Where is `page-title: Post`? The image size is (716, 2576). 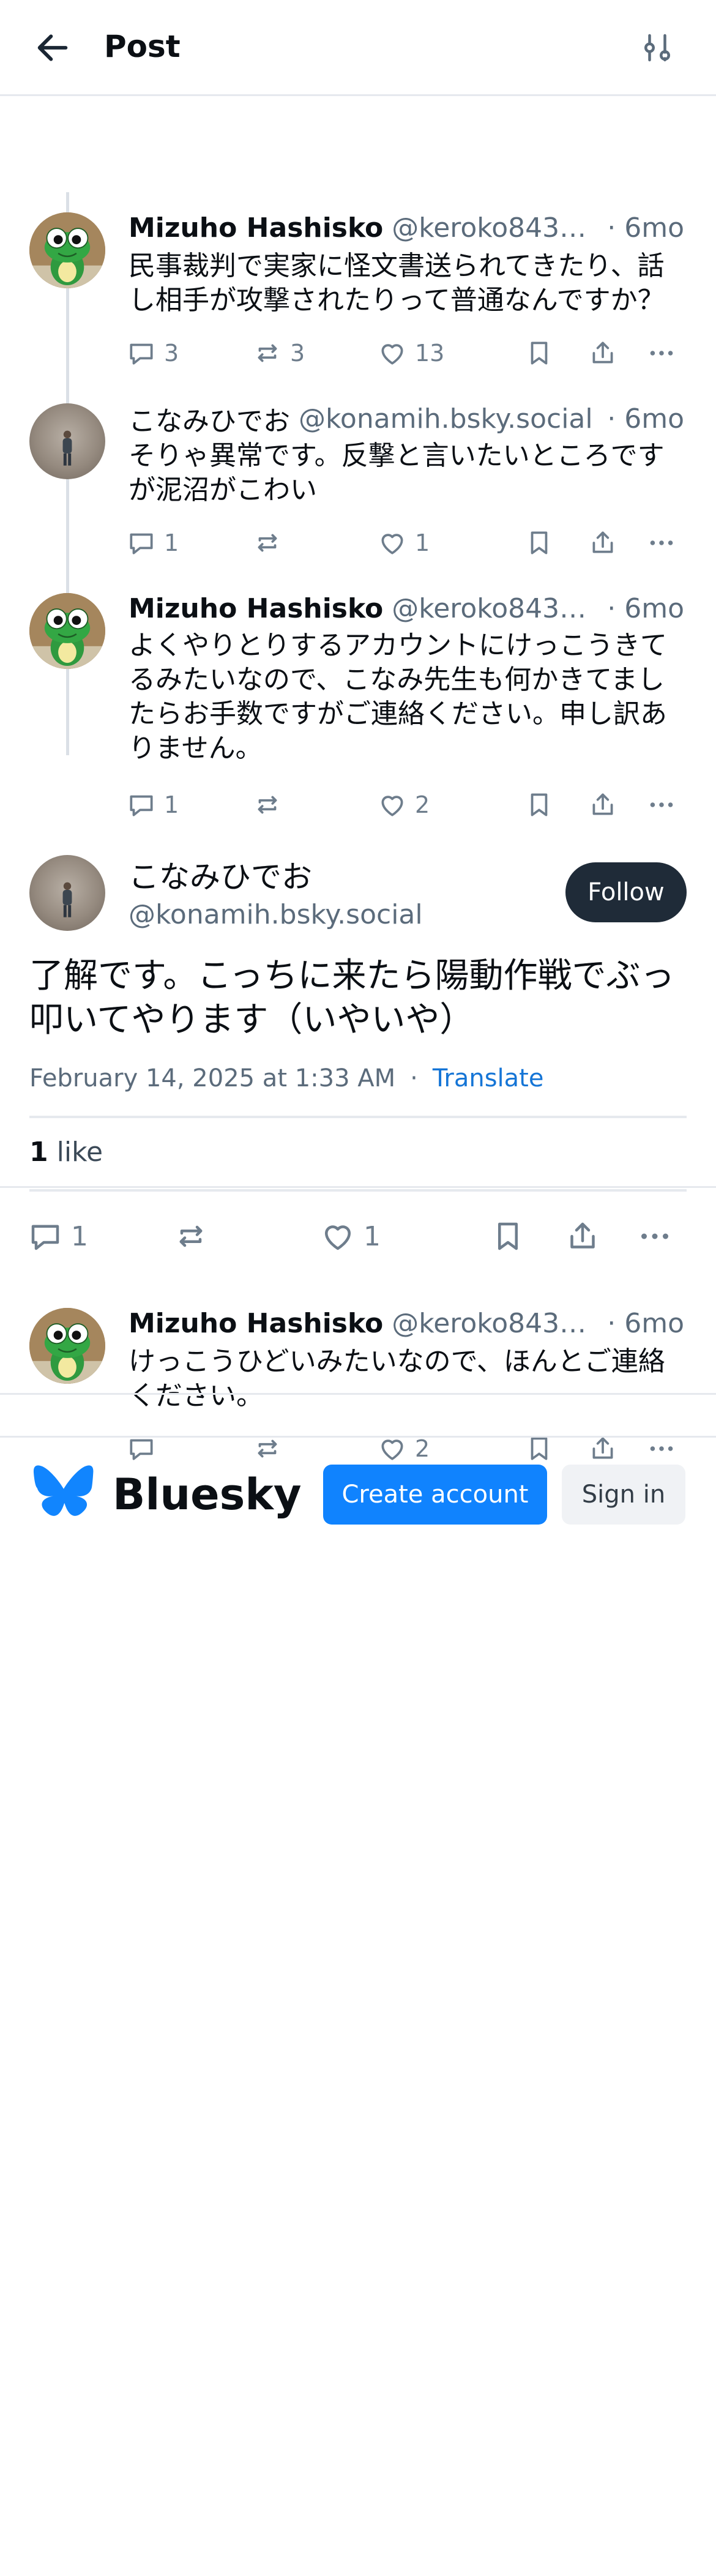 page-title: Post is located at coordinates (143, 46).